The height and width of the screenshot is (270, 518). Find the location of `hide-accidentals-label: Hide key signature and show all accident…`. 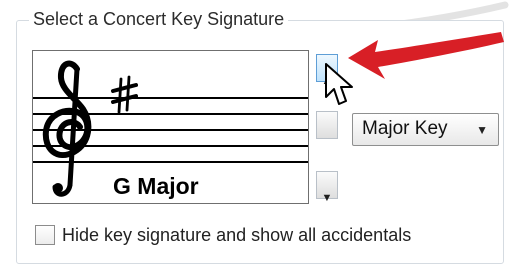

hide-accidentals-label: Hide key signature and show all accident… is located at coordinates (237, 235).